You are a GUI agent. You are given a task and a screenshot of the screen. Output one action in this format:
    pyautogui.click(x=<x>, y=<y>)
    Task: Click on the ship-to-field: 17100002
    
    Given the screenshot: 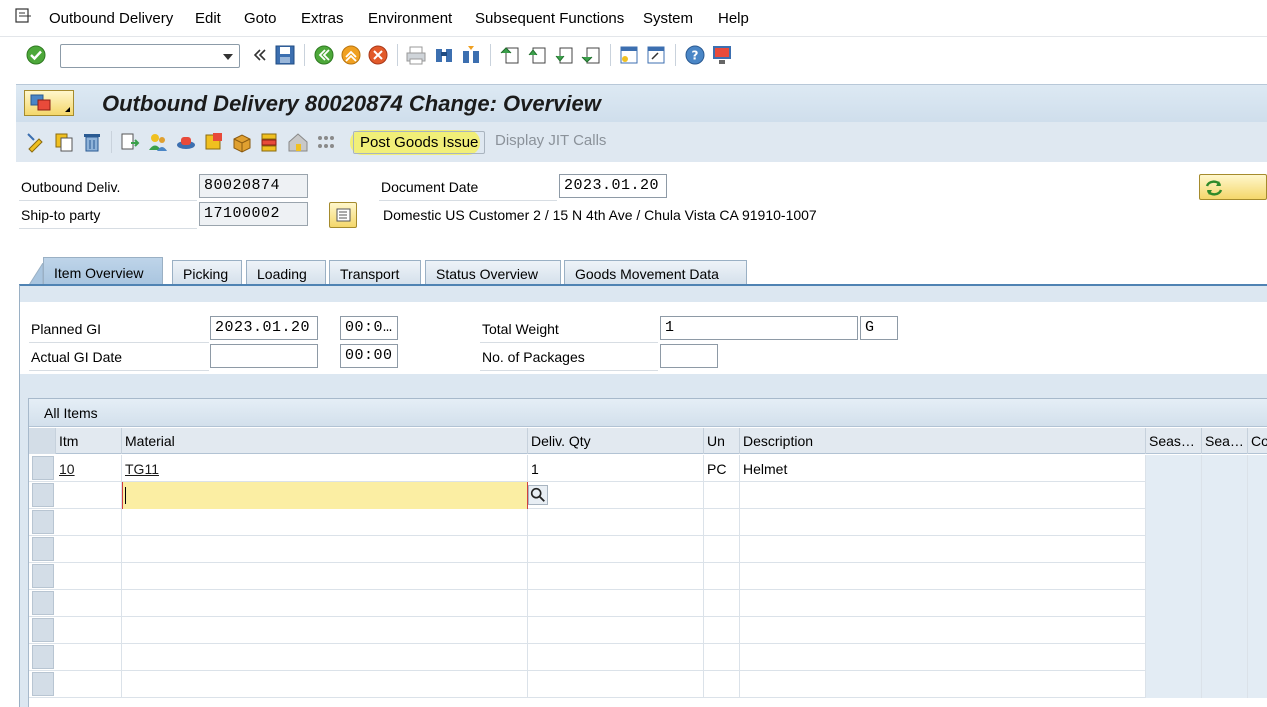 What is the action you would take?
    pyautogui.click(x=253, y=214)
    